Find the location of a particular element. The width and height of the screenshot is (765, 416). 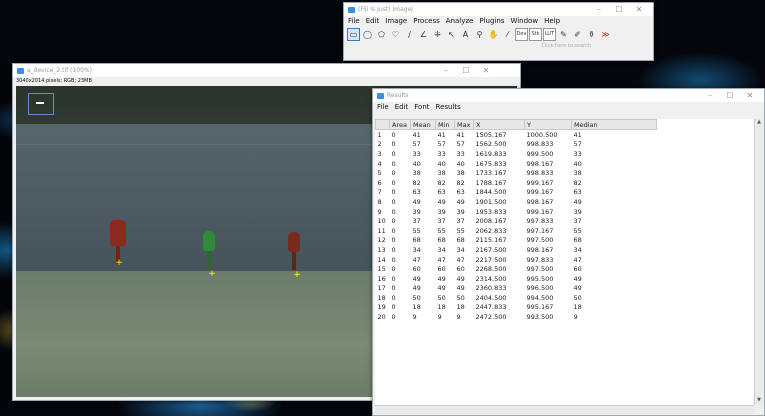

table-row: 13 0 34 34 34 2167.500 998.167 34 is located at coordinates (516, 250).